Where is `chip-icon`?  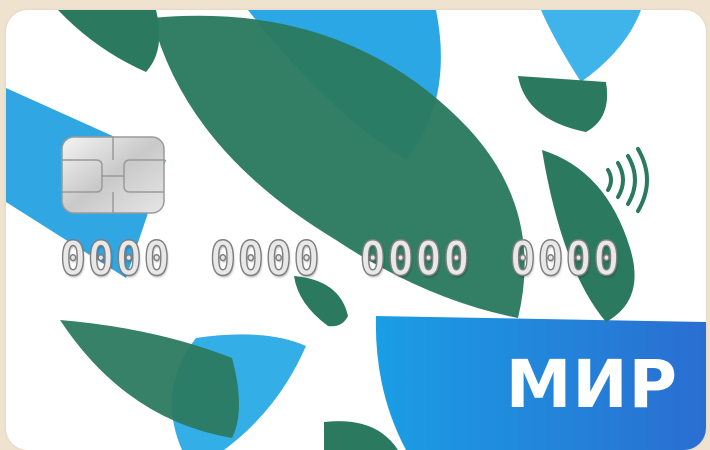 chip-icon is located at coordinates (113, 175).